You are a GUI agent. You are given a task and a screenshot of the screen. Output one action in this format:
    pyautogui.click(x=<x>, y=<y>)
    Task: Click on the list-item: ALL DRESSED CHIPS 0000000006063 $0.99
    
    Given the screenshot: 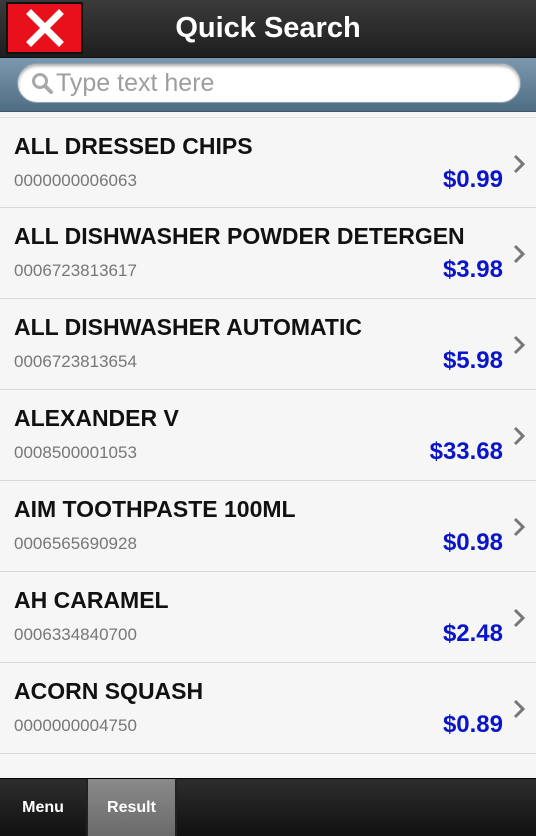 What is the action you would take?
    pyautogui.click(x=268, y=162)
    